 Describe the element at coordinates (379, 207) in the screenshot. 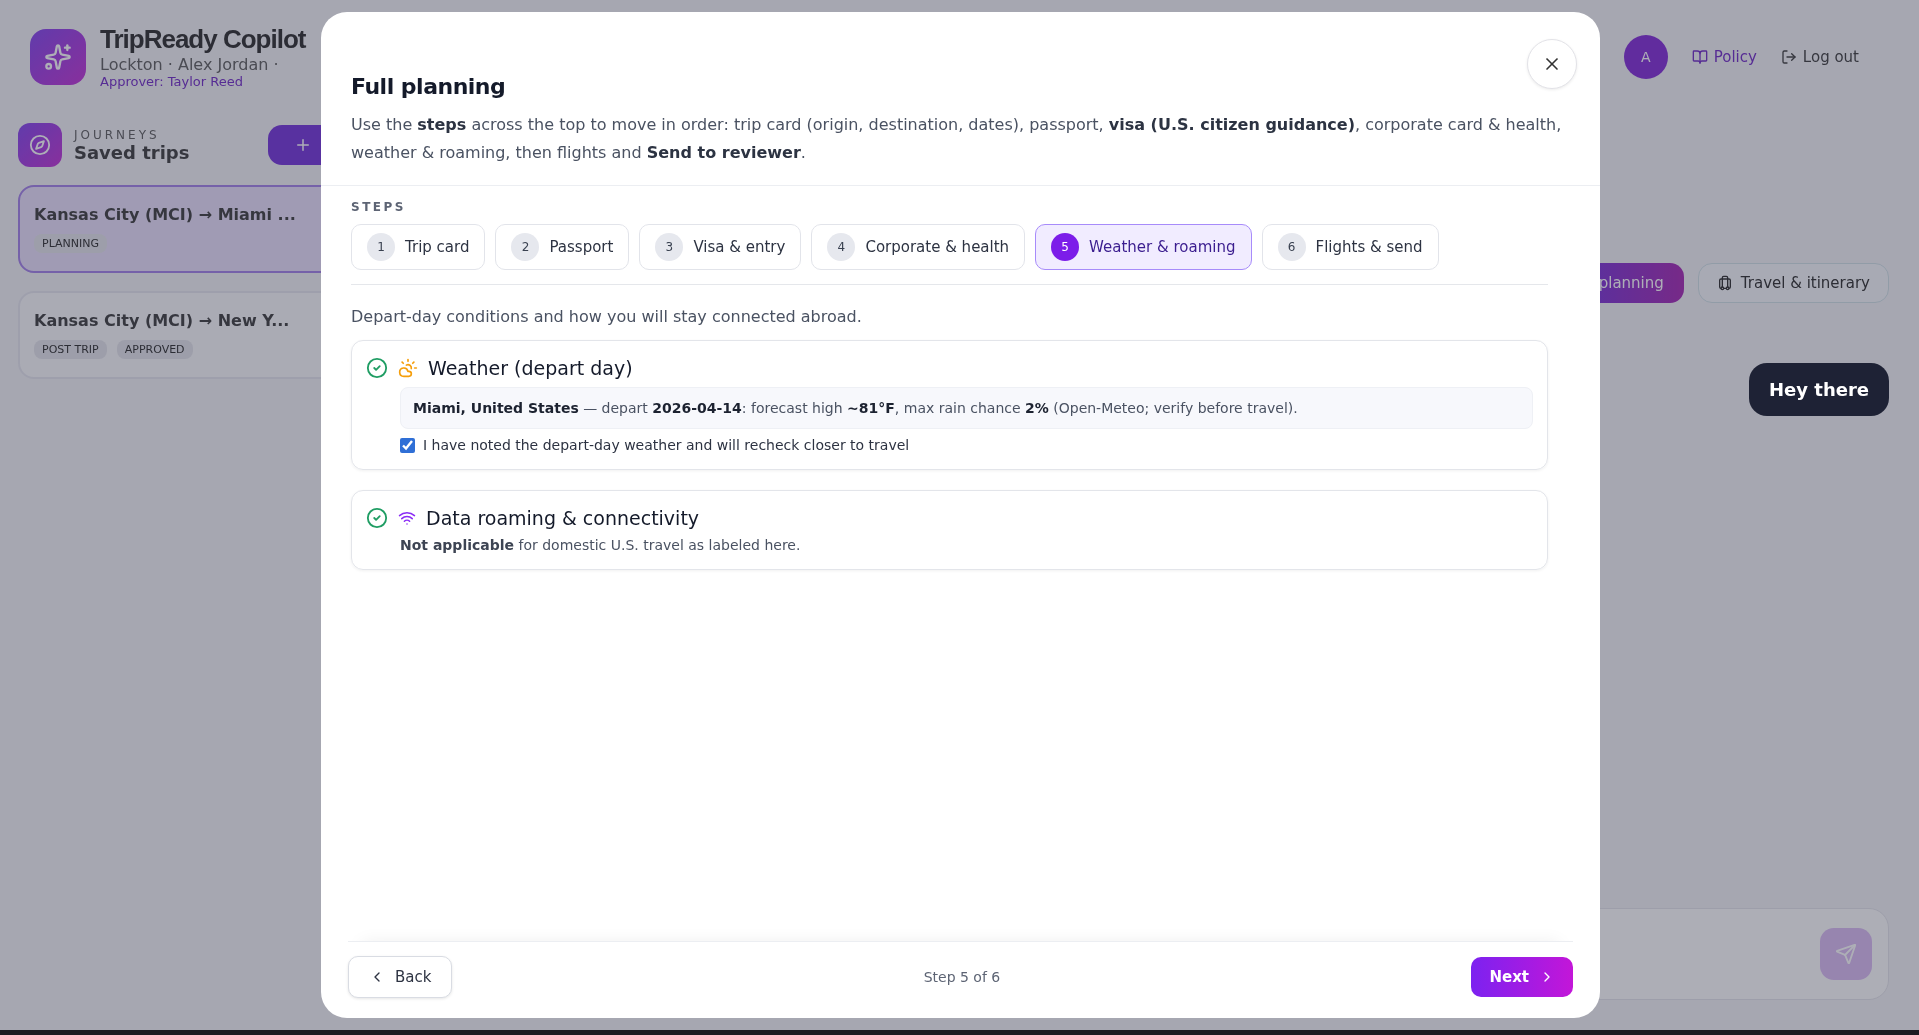

I see `steps-label: STEPS` at that location.